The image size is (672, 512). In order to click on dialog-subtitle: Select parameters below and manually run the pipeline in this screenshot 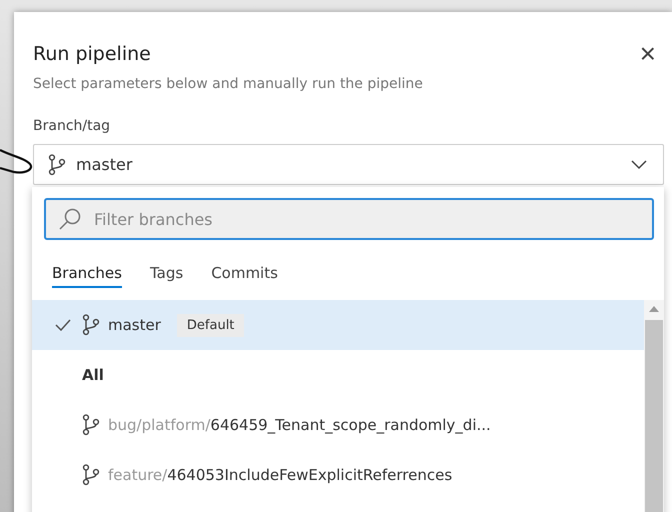, I will do `click(228, 84)`.